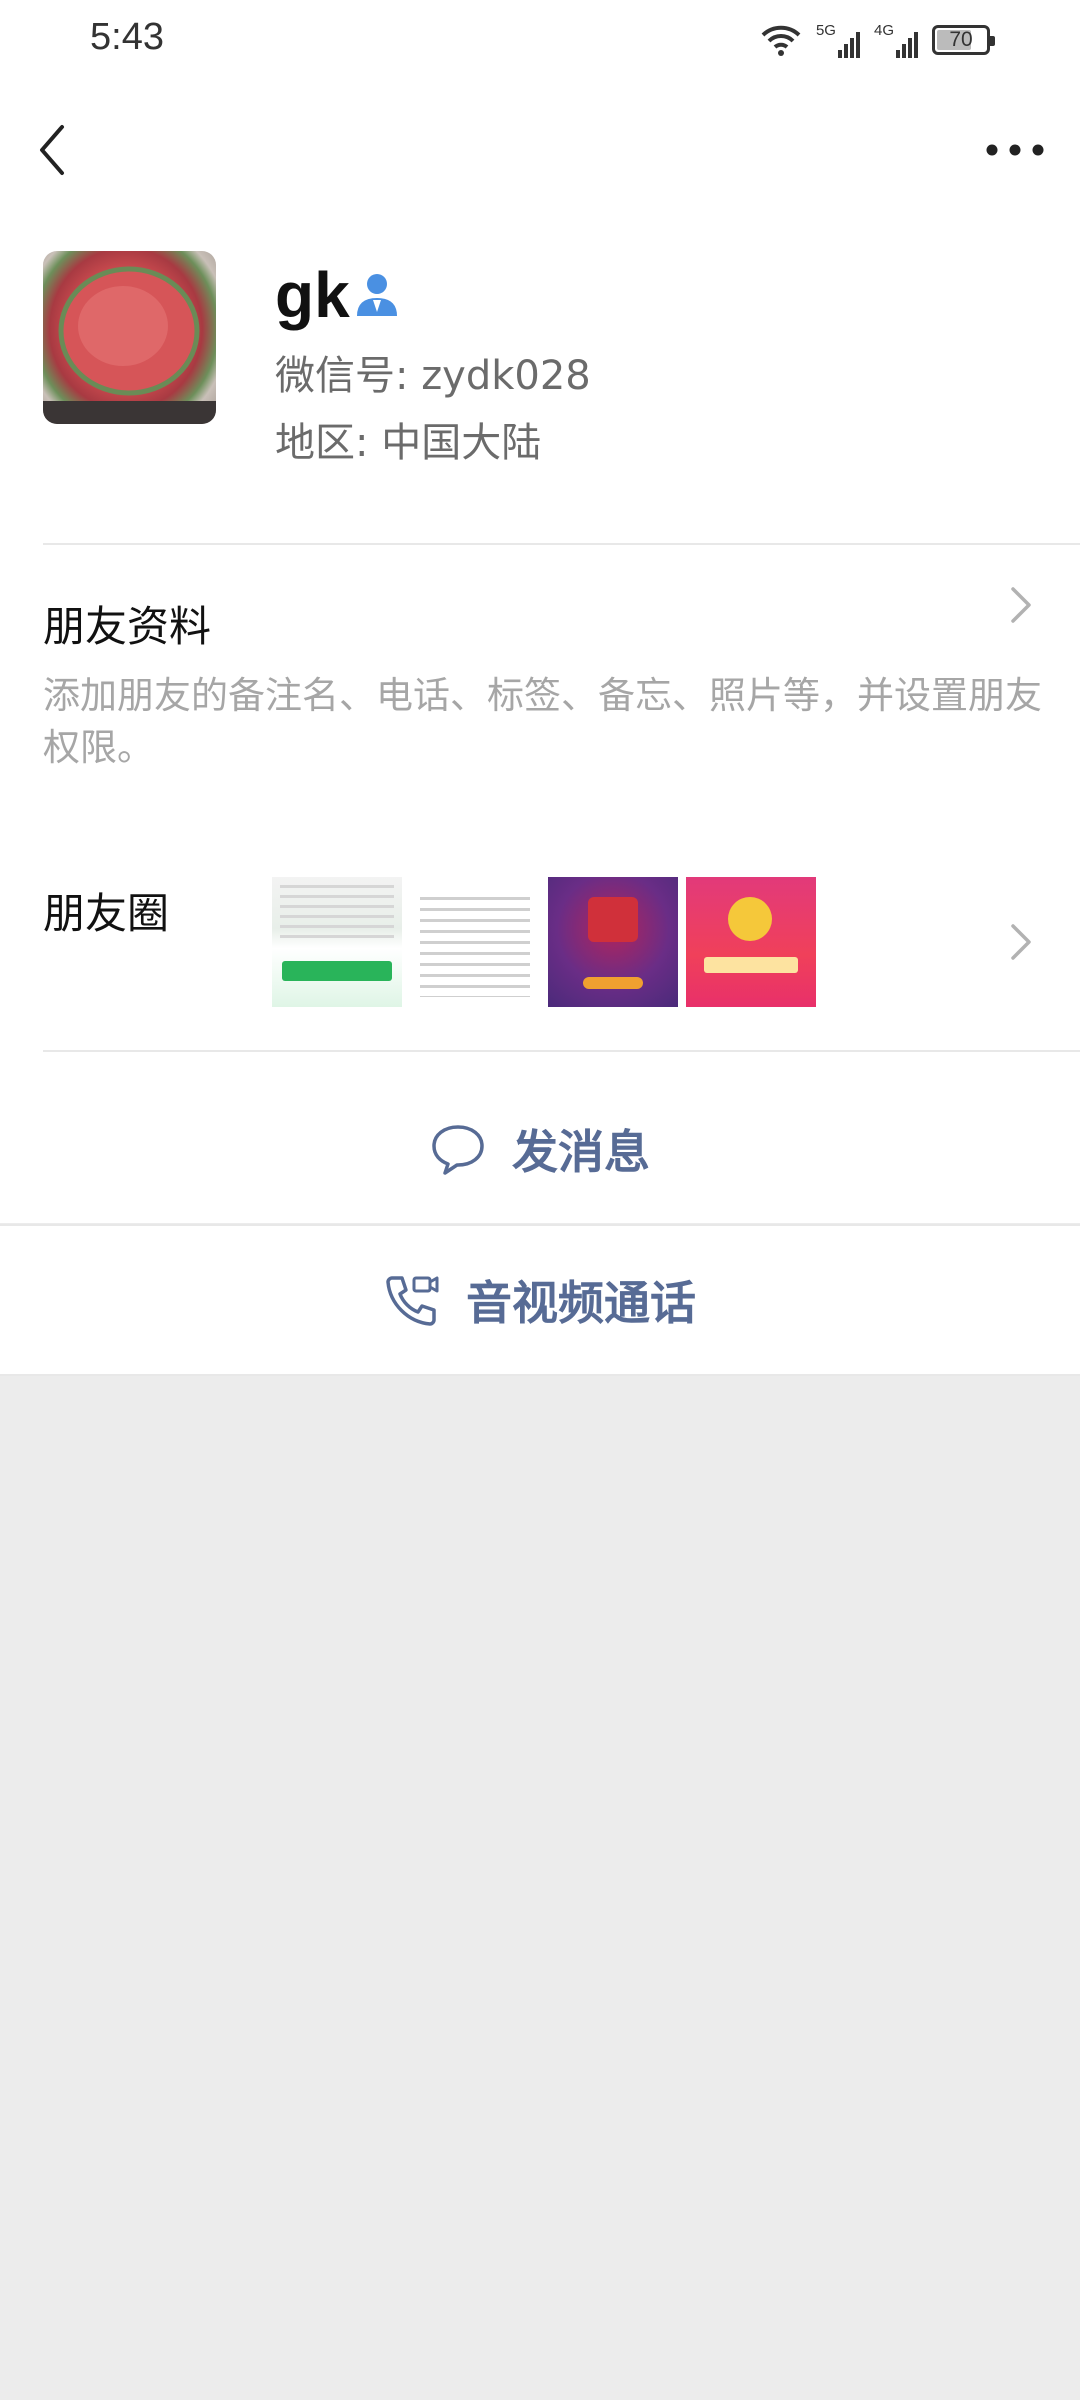  What do you see at coordinates (129, 345) in the screenshot?
I see `avatar-image` at bounding box center [129, 345].